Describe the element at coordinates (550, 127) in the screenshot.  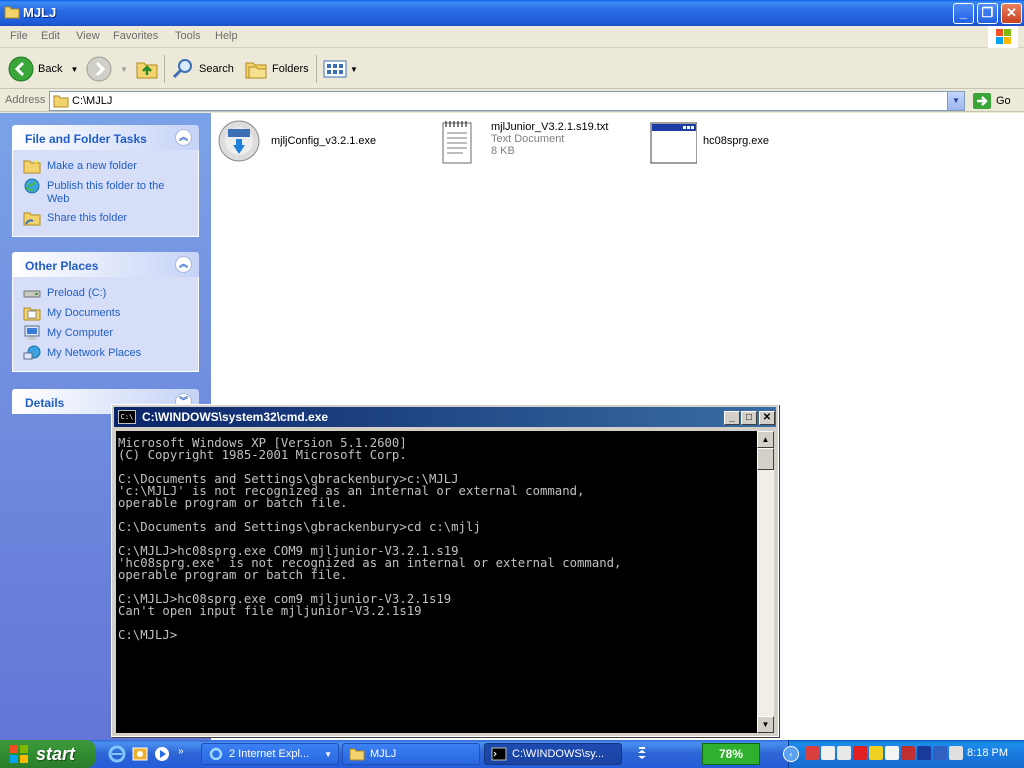
I see `file-name: mjlJunior_V3.2.1.s19.txt` at that location.